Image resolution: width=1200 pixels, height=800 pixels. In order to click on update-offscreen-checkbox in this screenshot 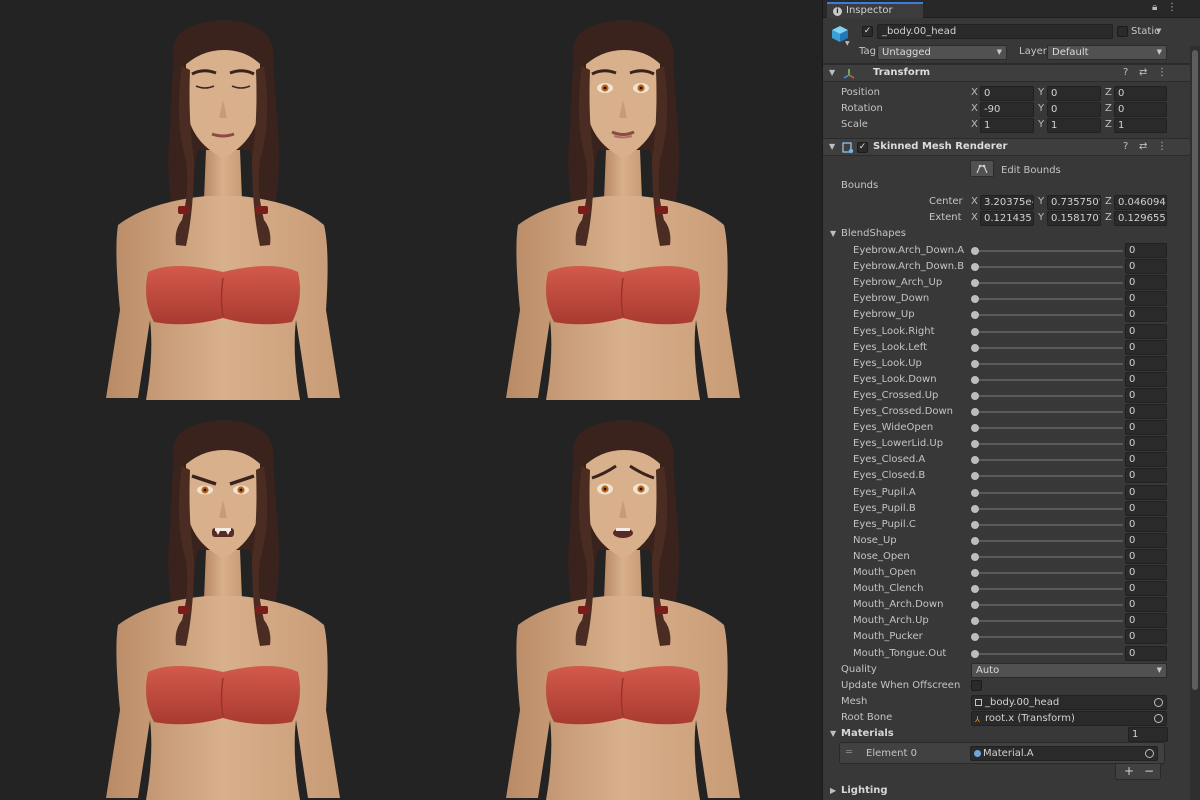, I will do `click(976, 685)`.